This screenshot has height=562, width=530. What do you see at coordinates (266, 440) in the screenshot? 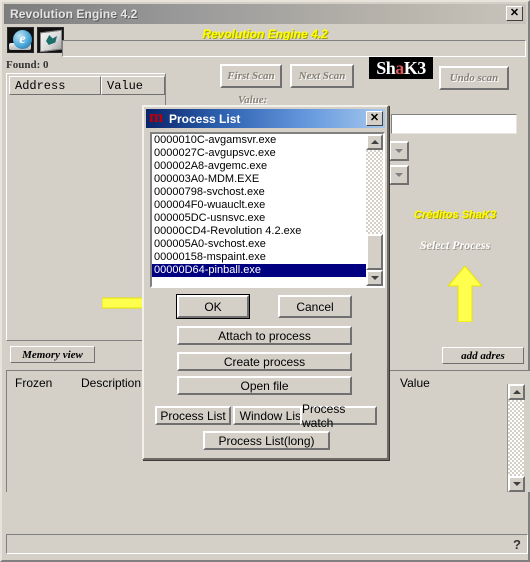
I see `process-list-long-button: Process List(long)` at bounding box center [266, 440].